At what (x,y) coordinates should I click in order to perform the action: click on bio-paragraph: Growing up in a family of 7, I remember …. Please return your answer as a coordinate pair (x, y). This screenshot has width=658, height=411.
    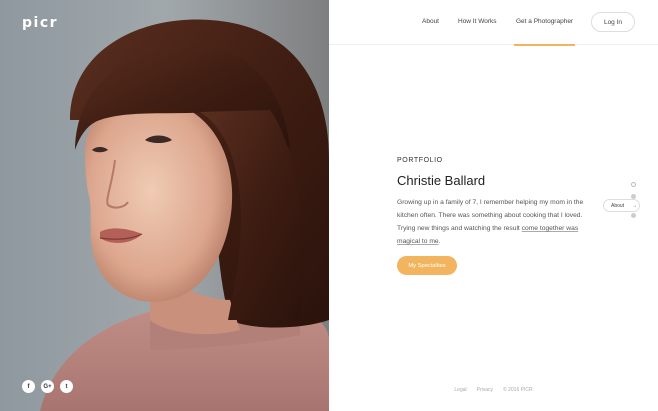
    Looking at the image, I should click on (497, 222).